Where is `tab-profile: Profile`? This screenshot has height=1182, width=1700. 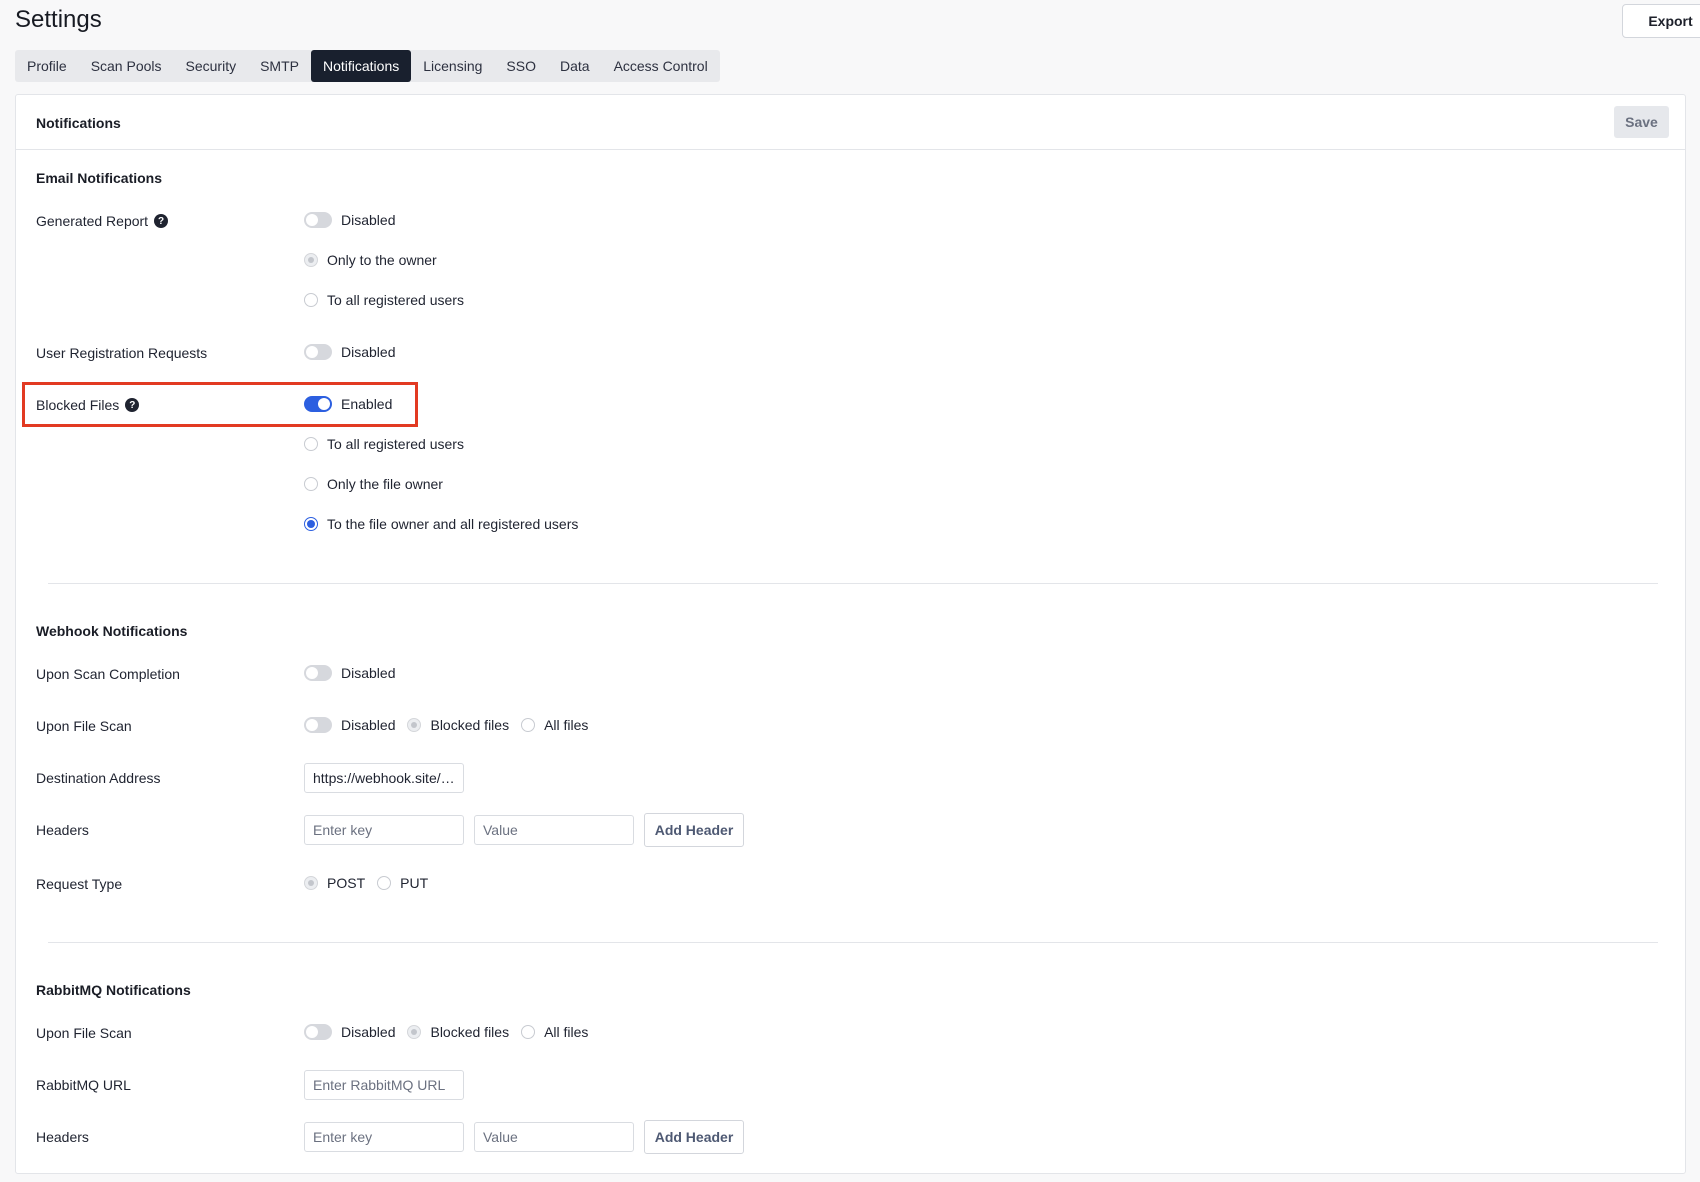
tab-profile: Profile is located at coordinates (47, 66).